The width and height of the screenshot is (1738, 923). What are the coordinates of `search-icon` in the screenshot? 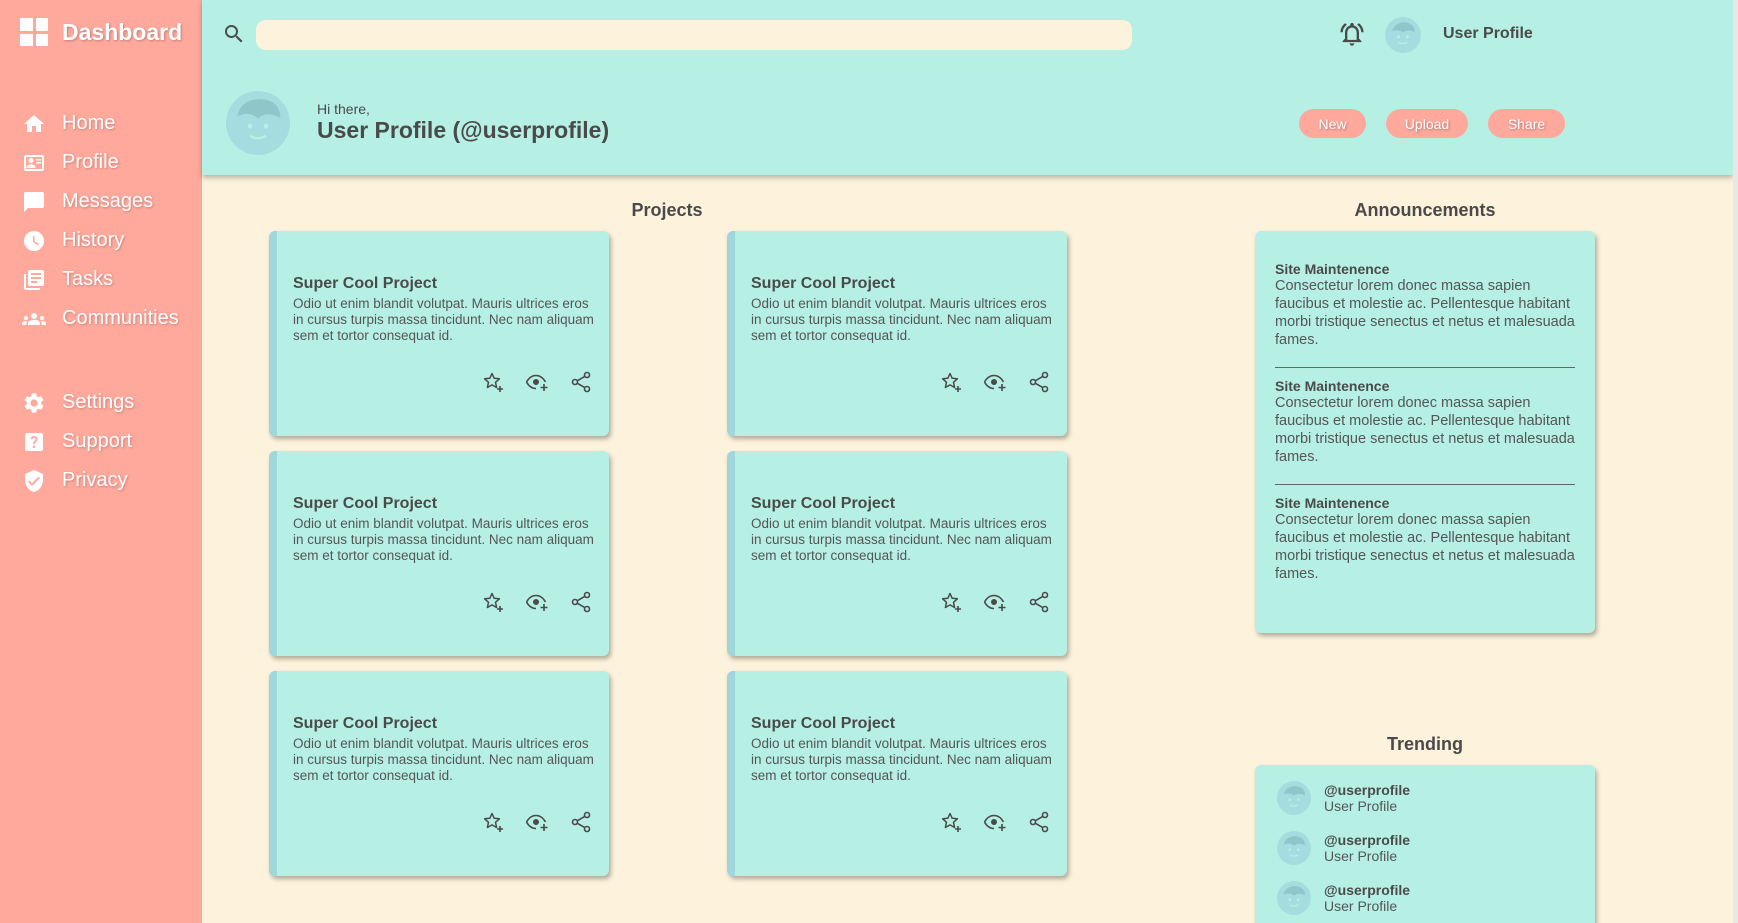 It's located at (234, 34).